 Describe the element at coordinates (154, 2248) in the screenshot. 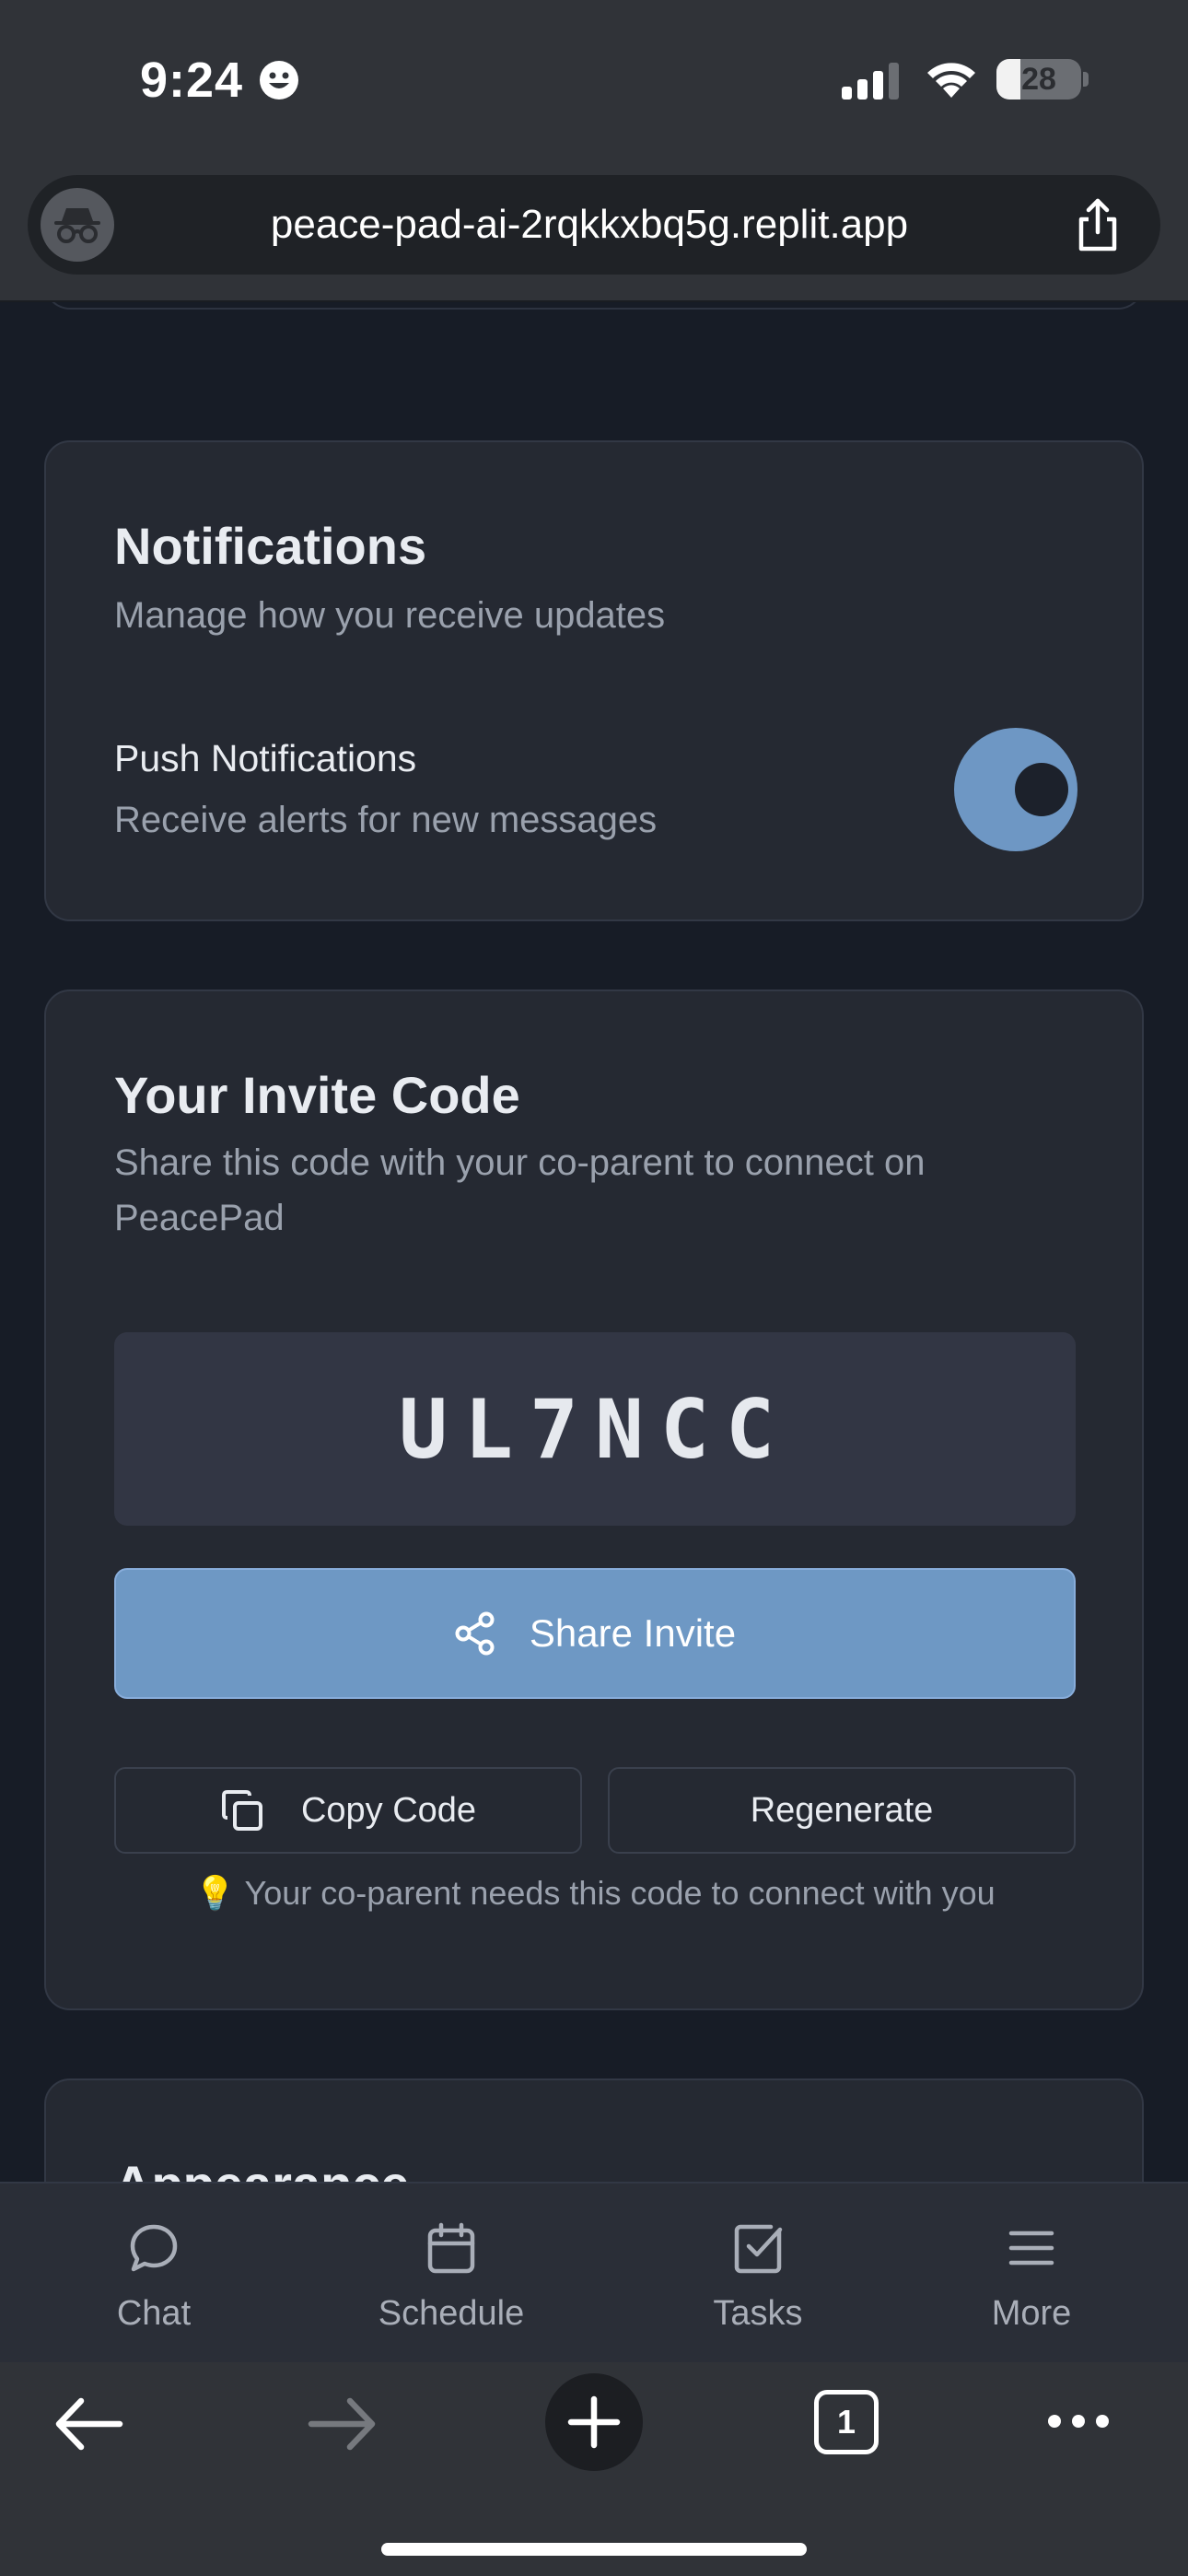

I see `chat-bubble-icon` at that location.